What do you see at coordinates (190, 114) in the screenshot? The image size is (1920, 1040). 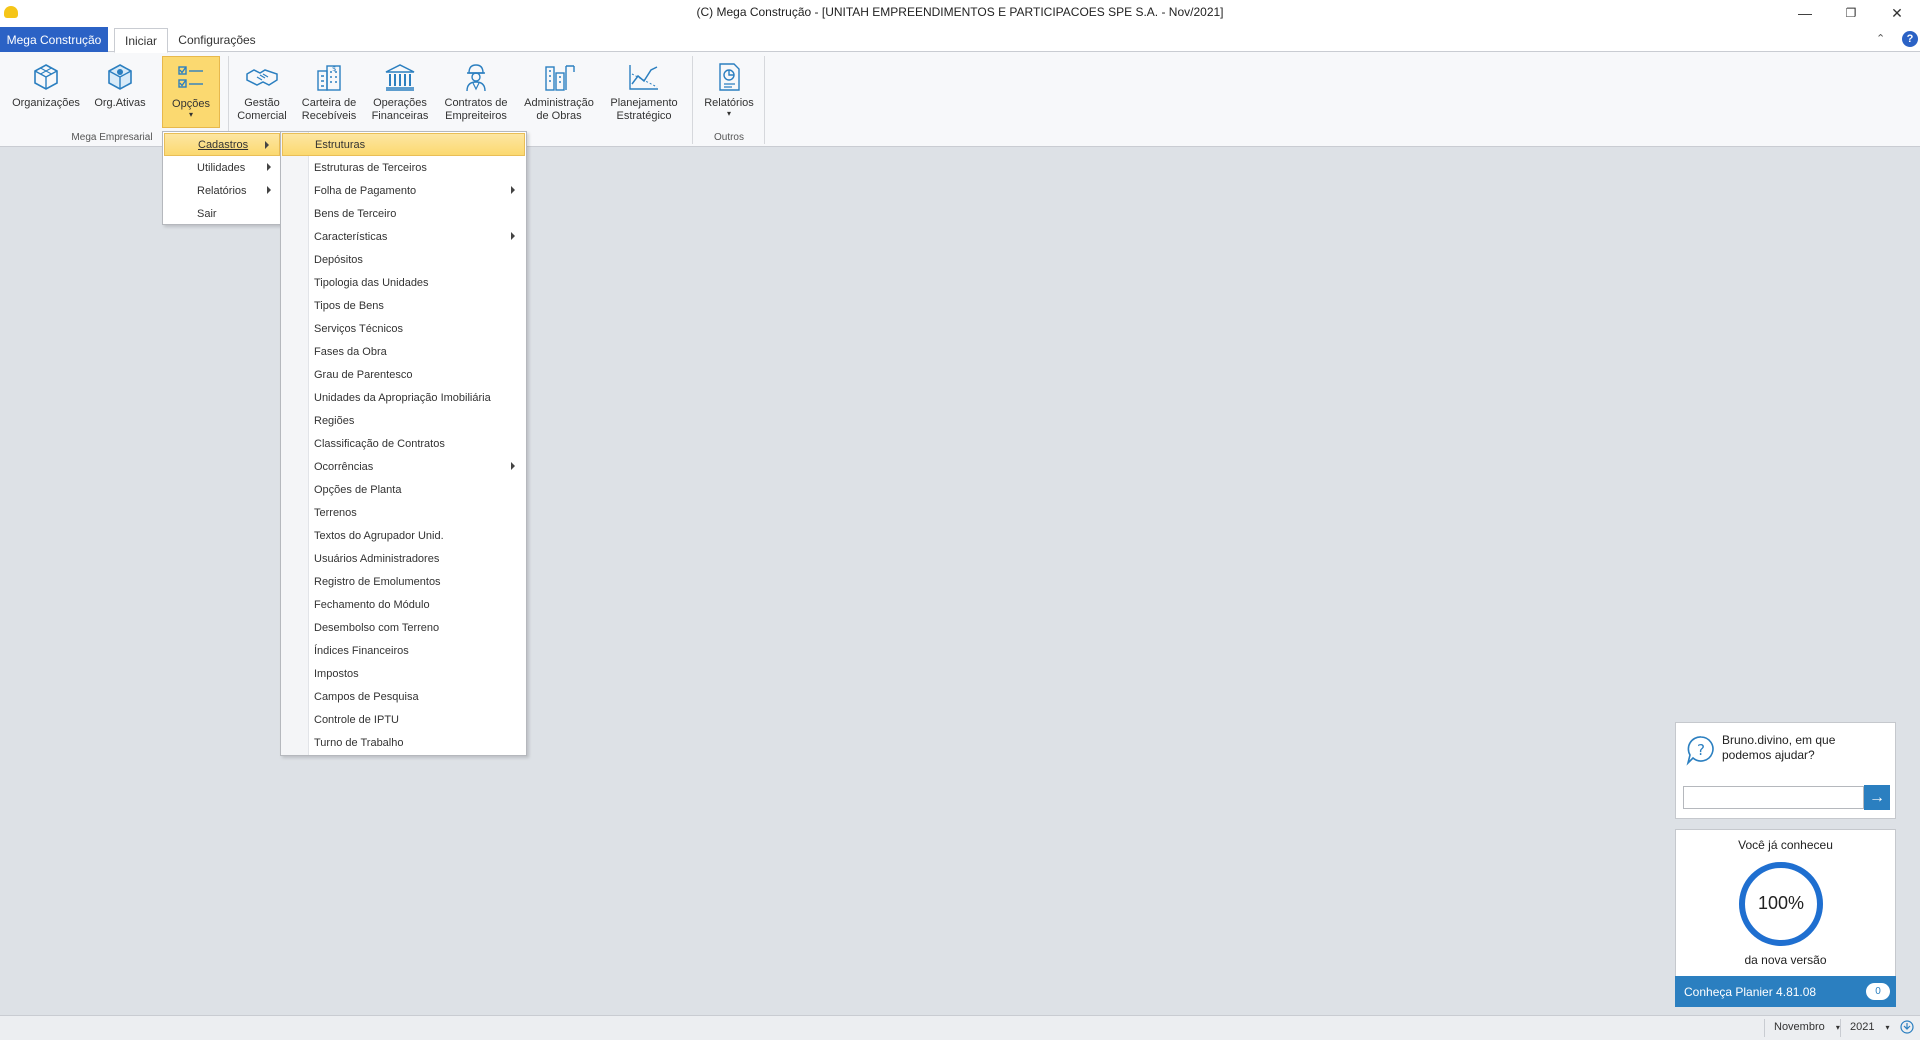 I see `dropdown-arrow-icon: ▾` at bounding box center [190, 114].